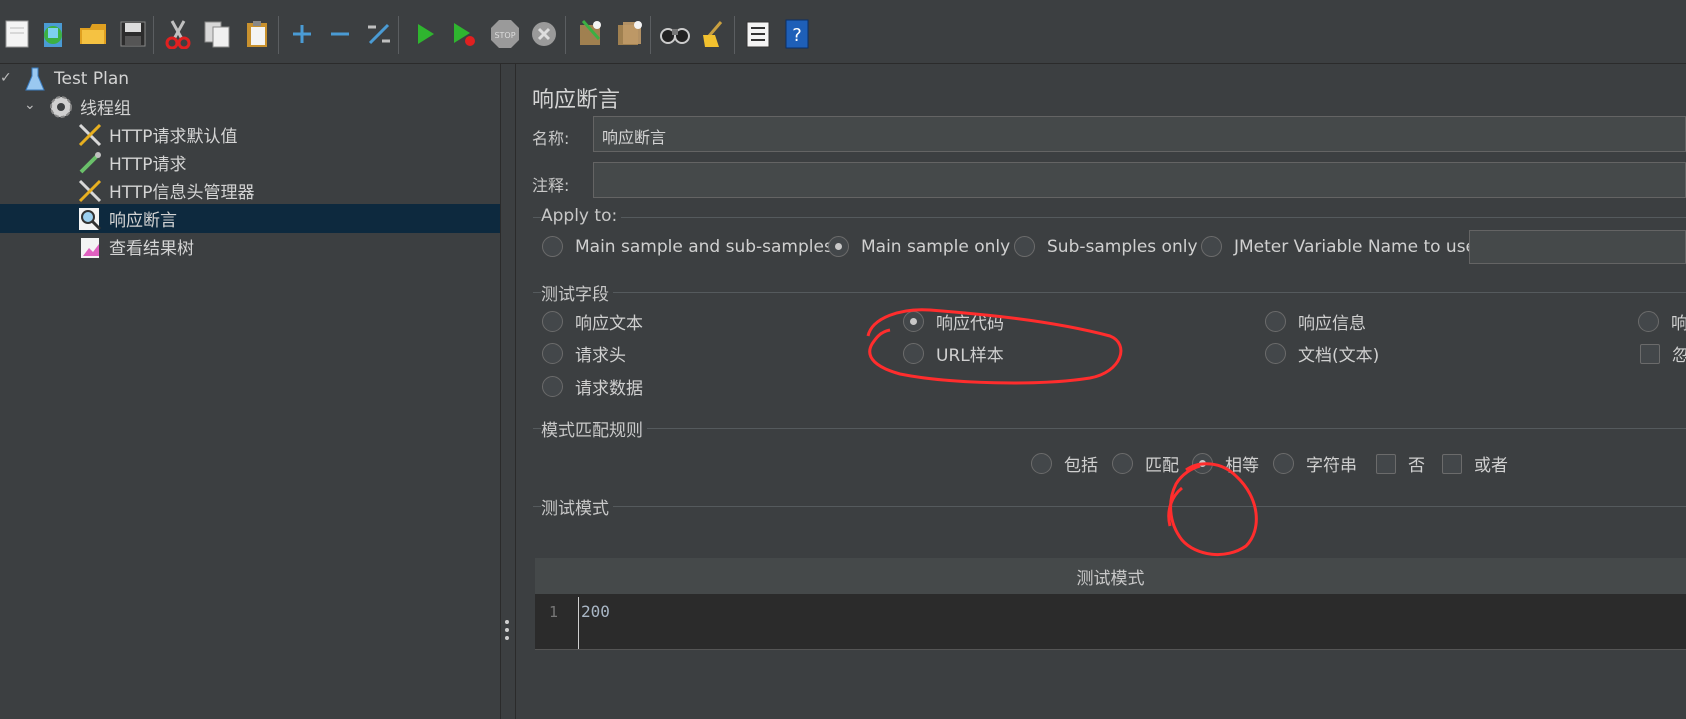  I want to click on test-field-legend: 测试字段, so click(577, 292).